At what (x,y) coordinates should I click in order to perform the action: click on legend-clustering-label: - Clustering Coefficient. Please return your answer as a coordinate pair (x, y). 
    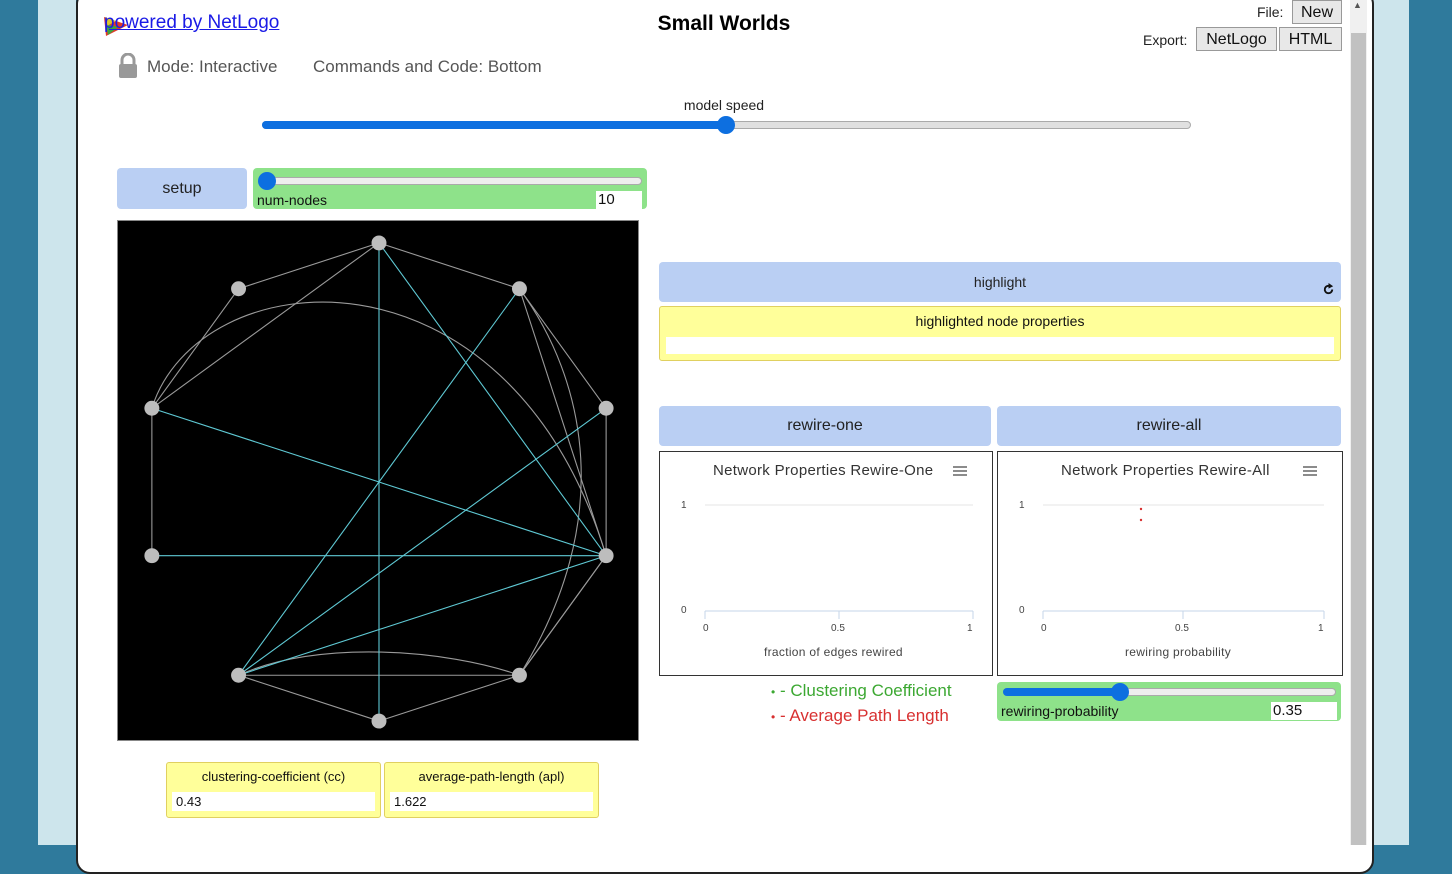
    Looking at the image, I should click on (865, 690).